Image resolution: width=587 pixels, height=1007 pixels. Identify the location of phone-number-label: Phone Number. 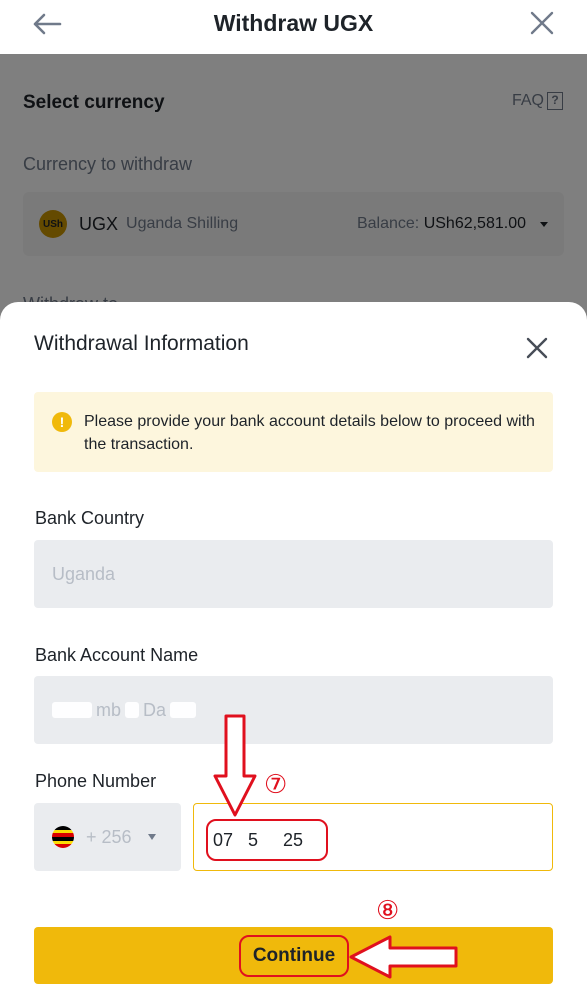
(96, 781).